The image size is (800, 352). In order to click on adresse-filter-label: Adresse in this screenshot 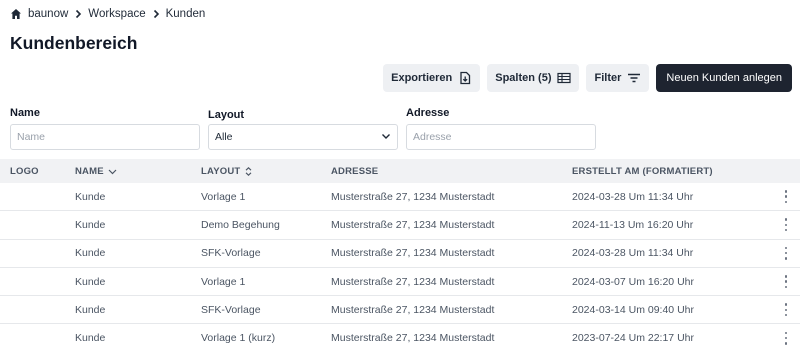, I will do `click(428, 113)`.